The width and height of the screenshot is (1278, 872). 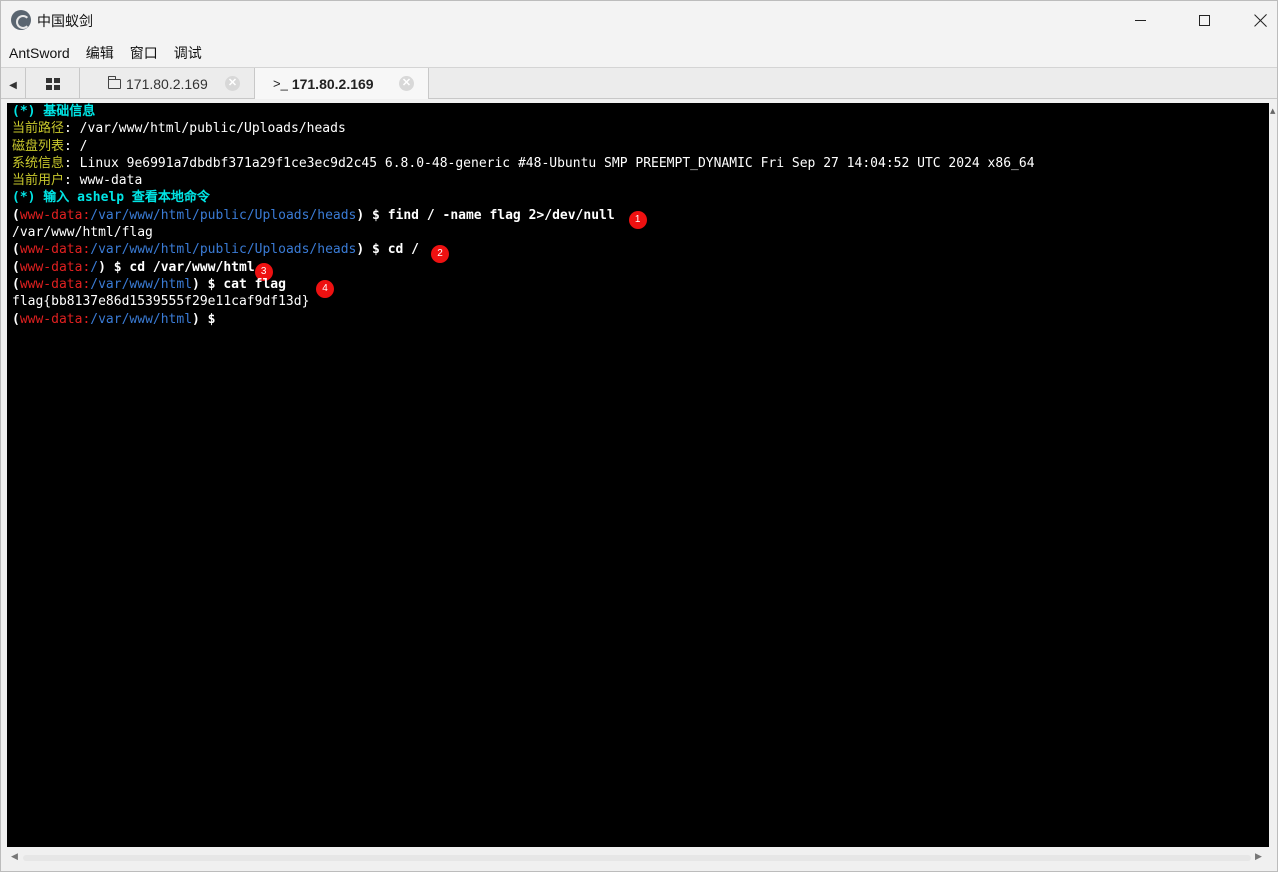 What do you see at coordinates (39, 53) in the screenshot?
I see `menu-antsword: AntSword` at bounding box center [39, 53].